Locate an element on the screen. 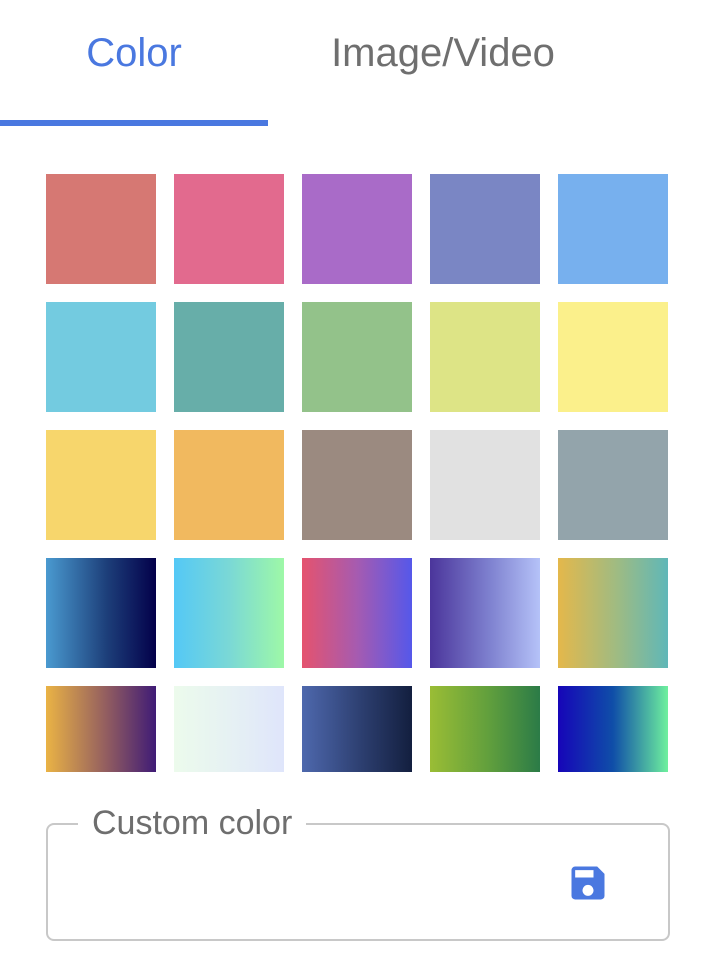 The width and height of the screenshot is (717, 979). swatch-brown is located at coordinates (357, 485).